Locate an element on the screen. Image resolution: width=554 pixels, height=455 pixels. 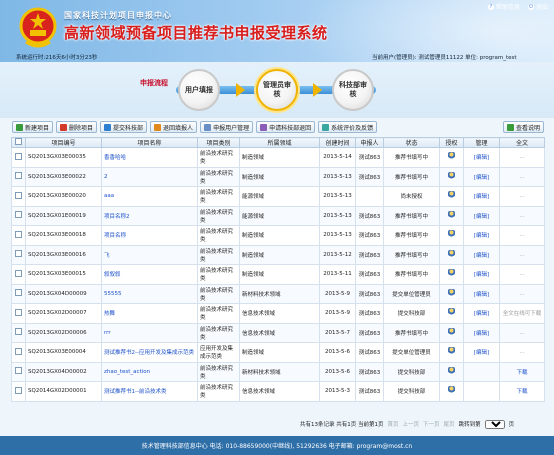
project-name-link: 测试推荐书1--前沿技术类 is located at coordinates (149, 391).